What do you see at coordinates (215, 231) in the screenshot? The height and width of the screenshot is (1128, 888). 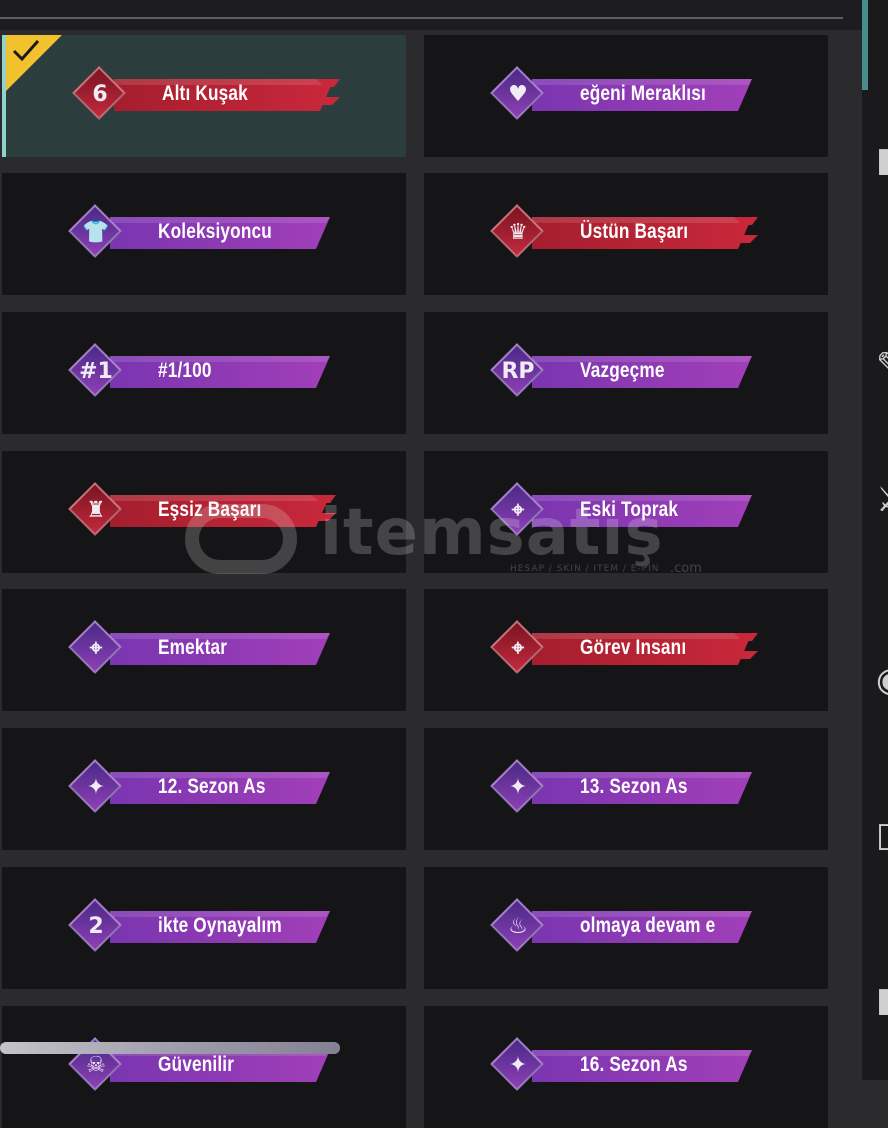 I see `title-label: Koleksiyoncu` at bounding box center [215, 231].